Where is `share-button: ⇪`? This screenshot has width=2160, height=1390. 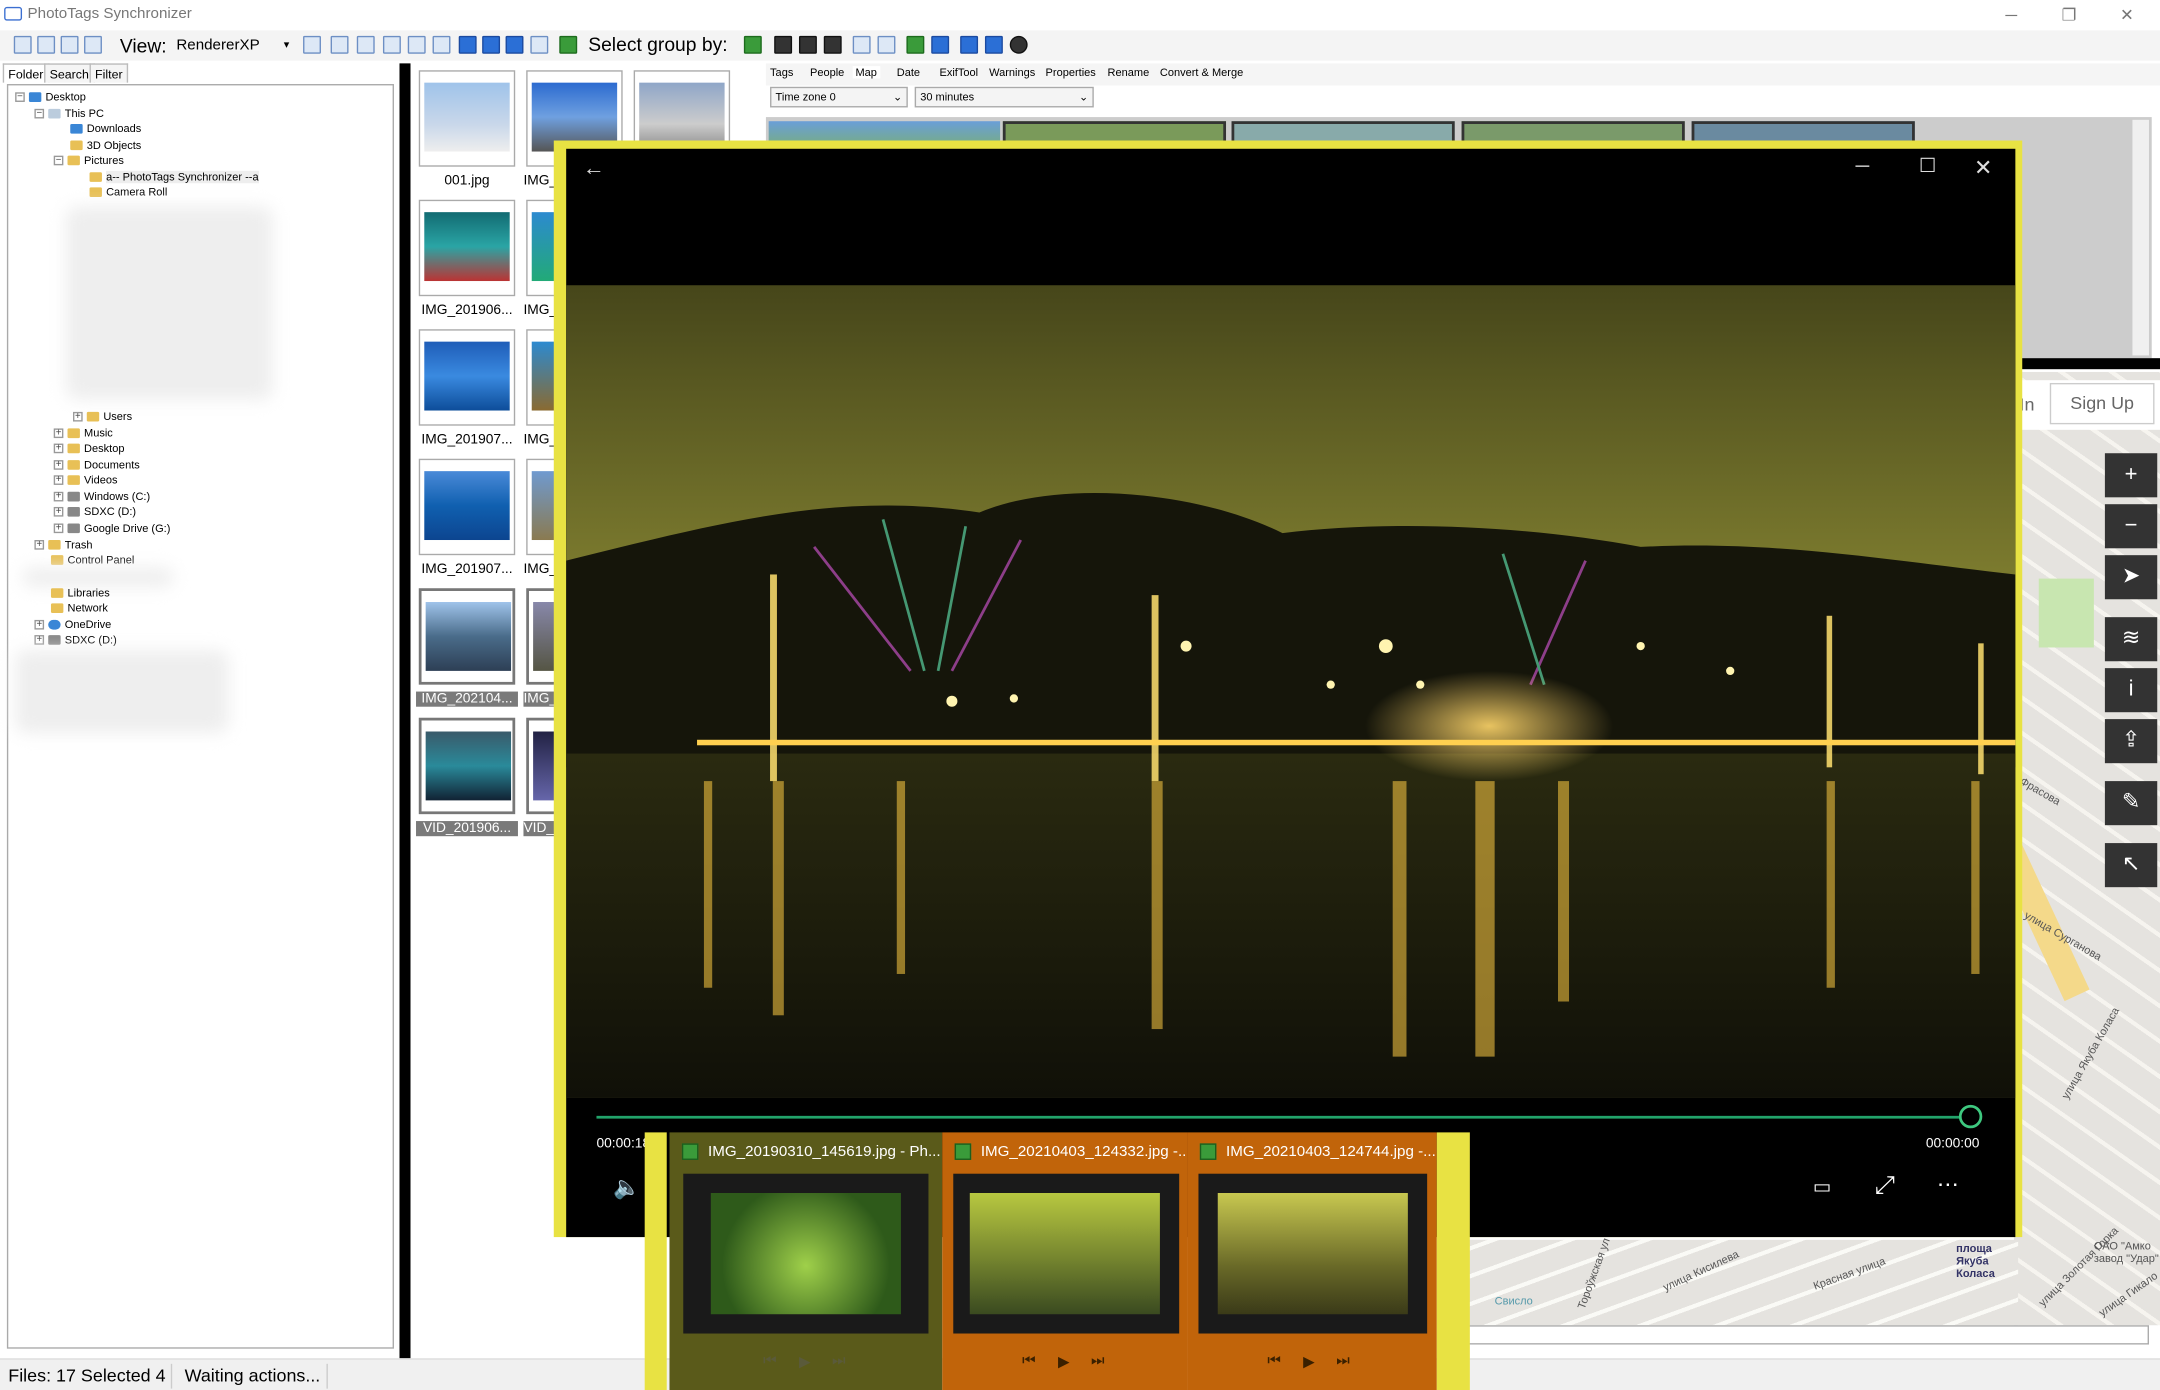 share-button: ⇪ is located at coordinates (2131, 741).